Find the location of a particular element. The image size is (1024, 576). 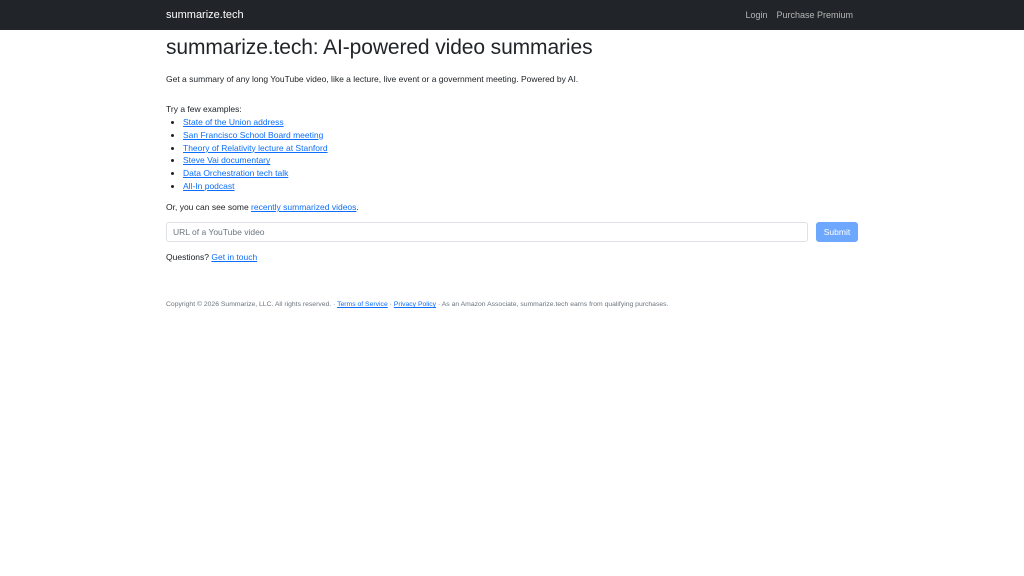

brand-link: summarize.tech is located at coordinates (205, 15).